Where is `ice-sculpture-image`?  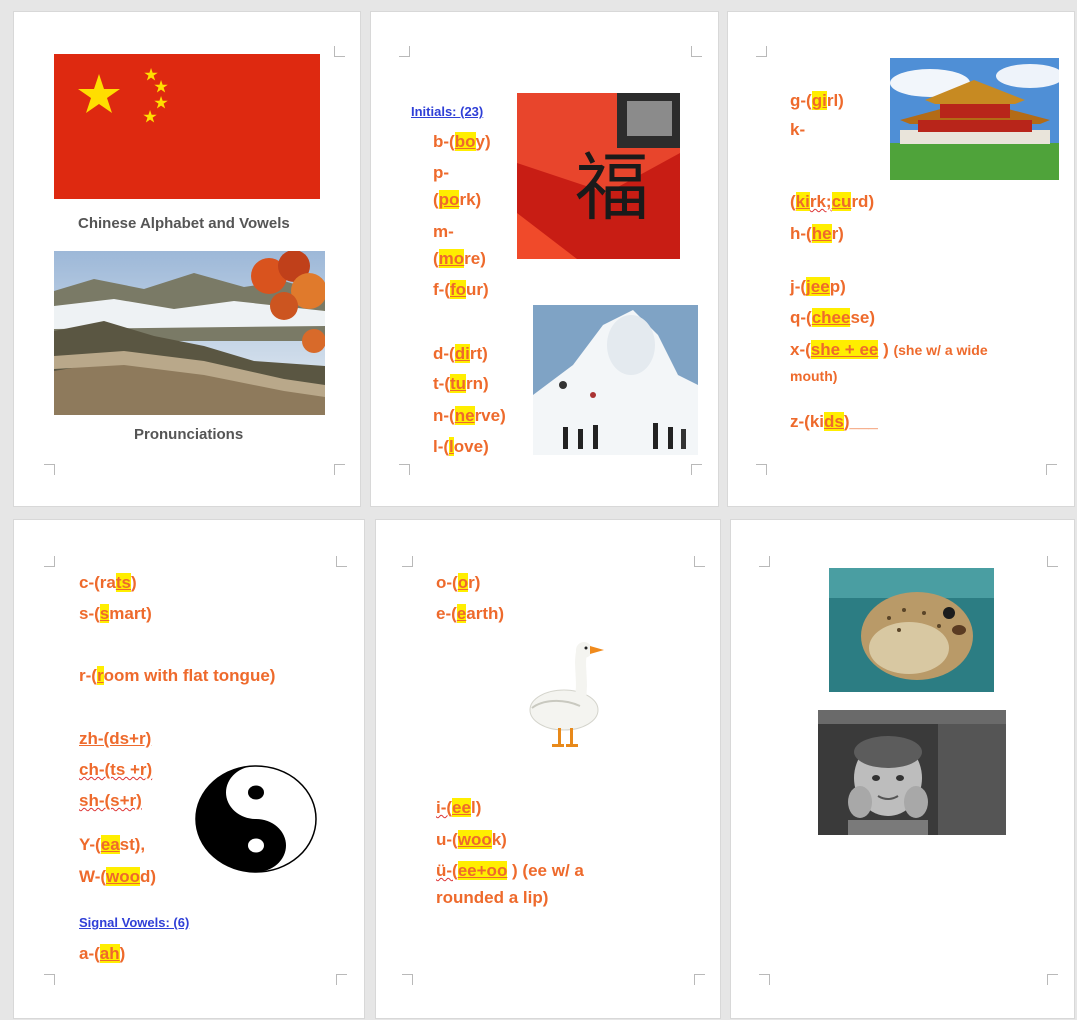
ice-sculpture-image is located at coordinates (615, 380).